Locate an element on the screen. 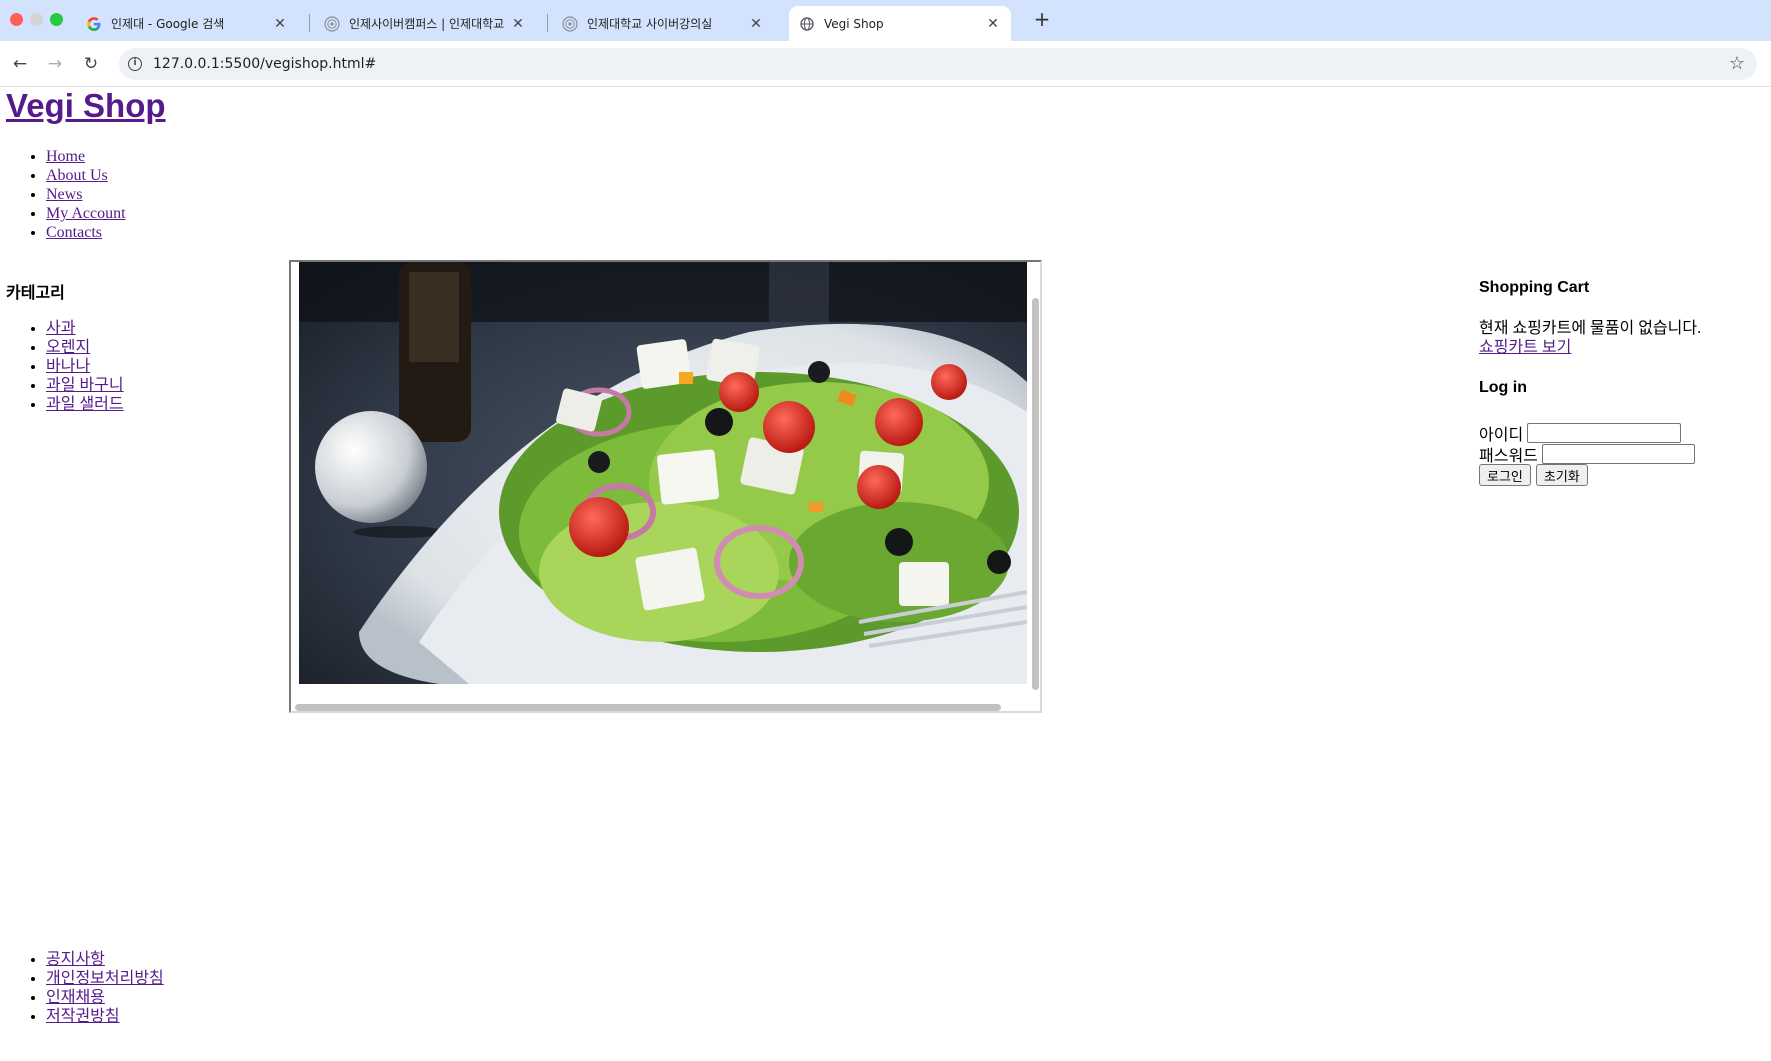  cart-heading: Shopping Cart is located at coordinates (1534, 287).